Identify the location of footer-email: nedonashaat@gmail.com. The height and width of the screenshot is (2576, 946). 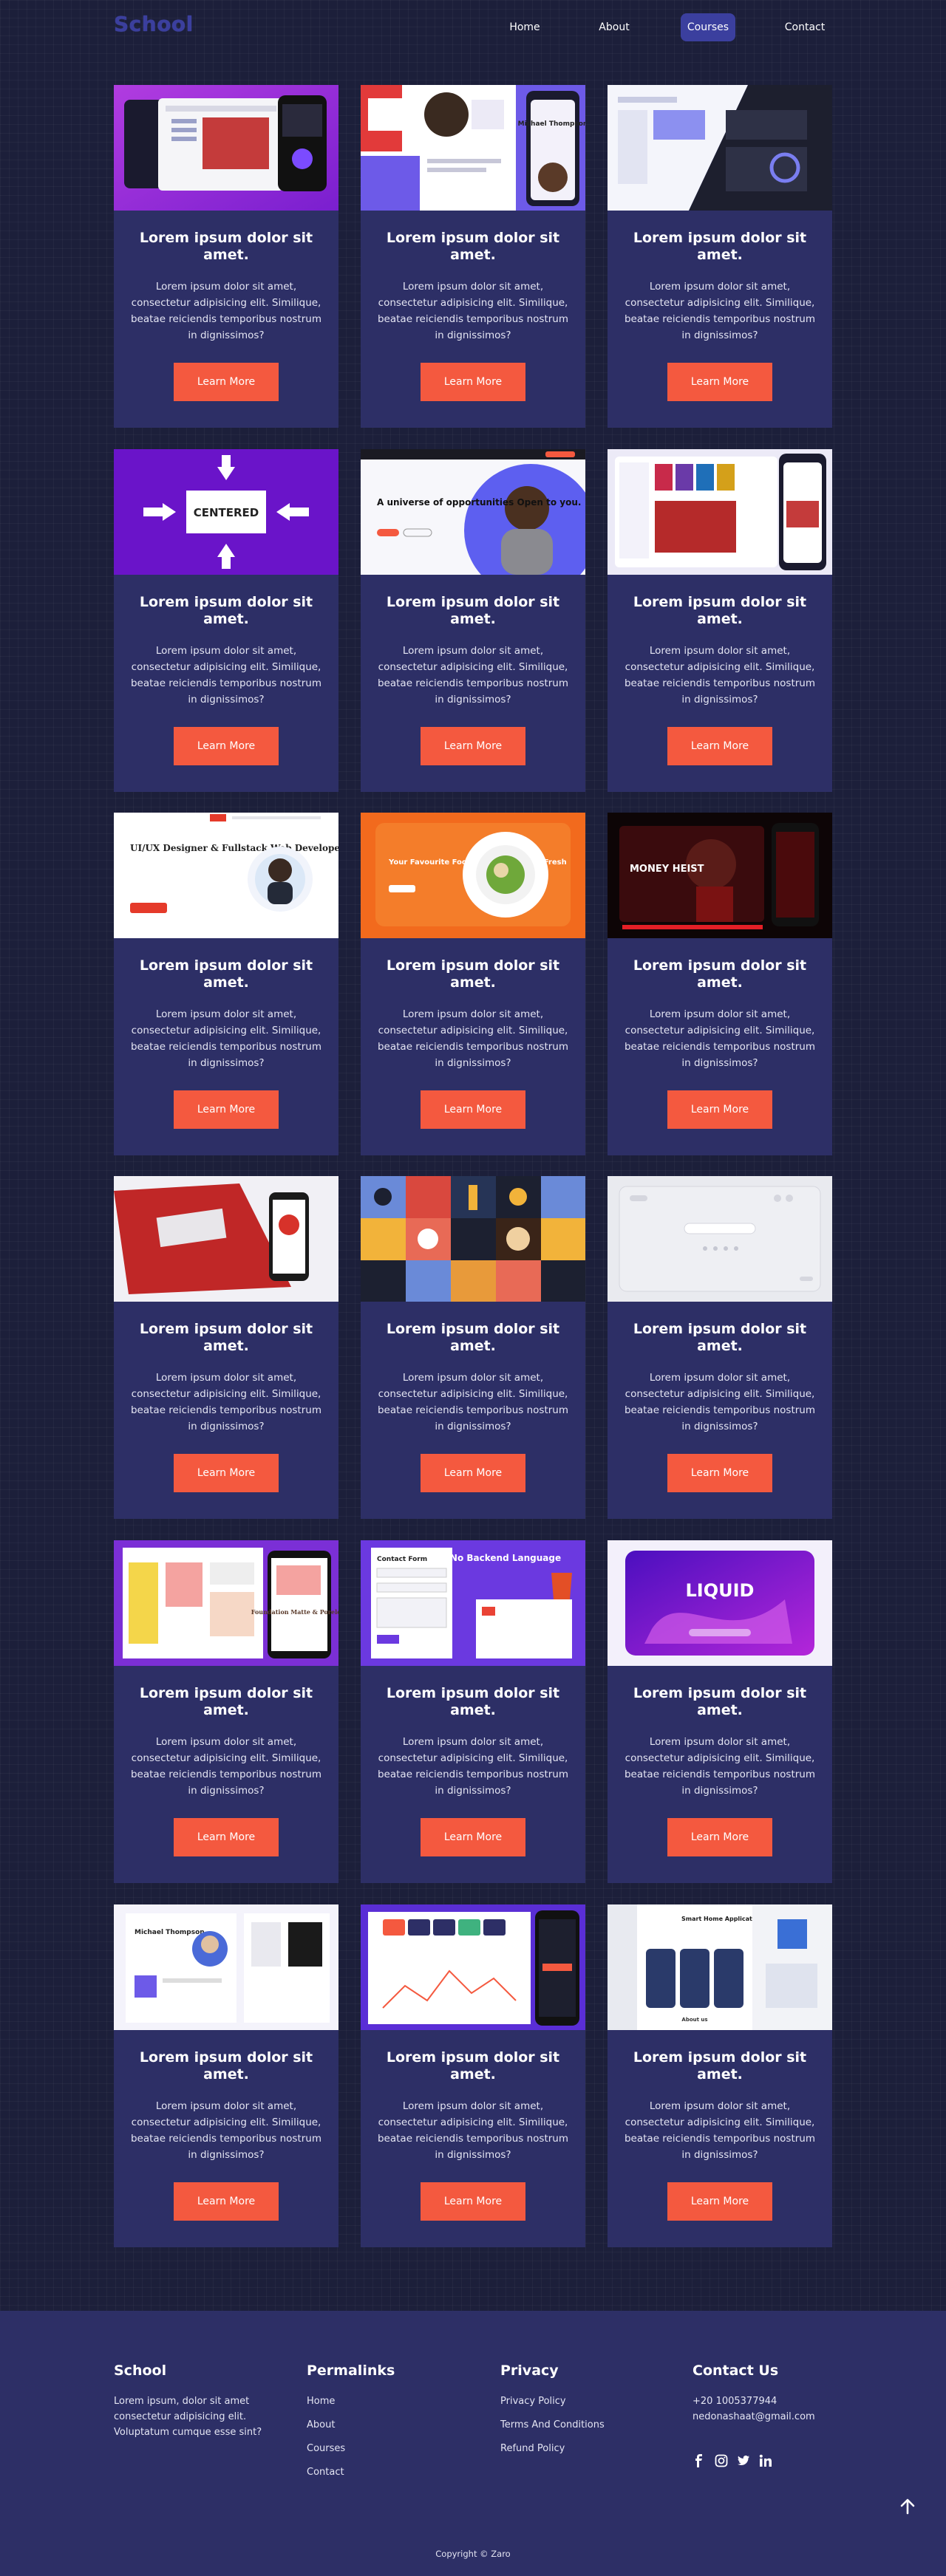
(774, 2417).